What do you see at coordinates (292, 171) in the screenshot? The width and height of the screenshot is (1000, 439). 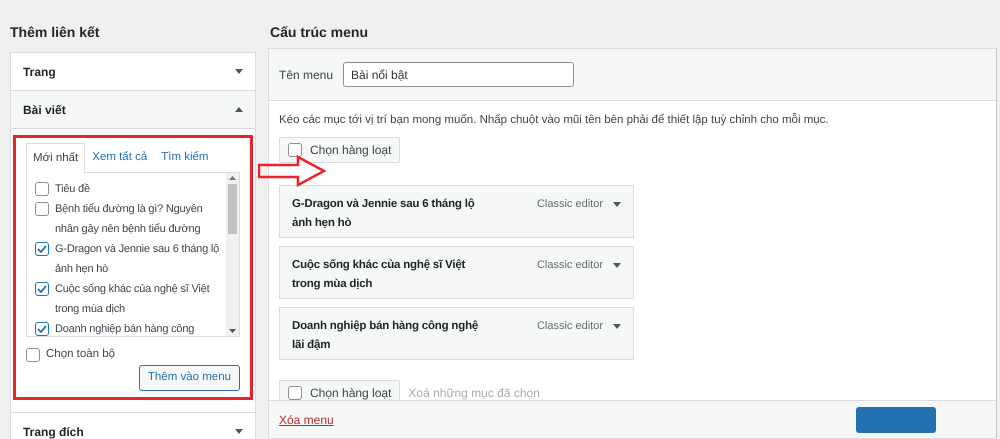 I see `arrow-annotation` at bounding box center [292, 171].